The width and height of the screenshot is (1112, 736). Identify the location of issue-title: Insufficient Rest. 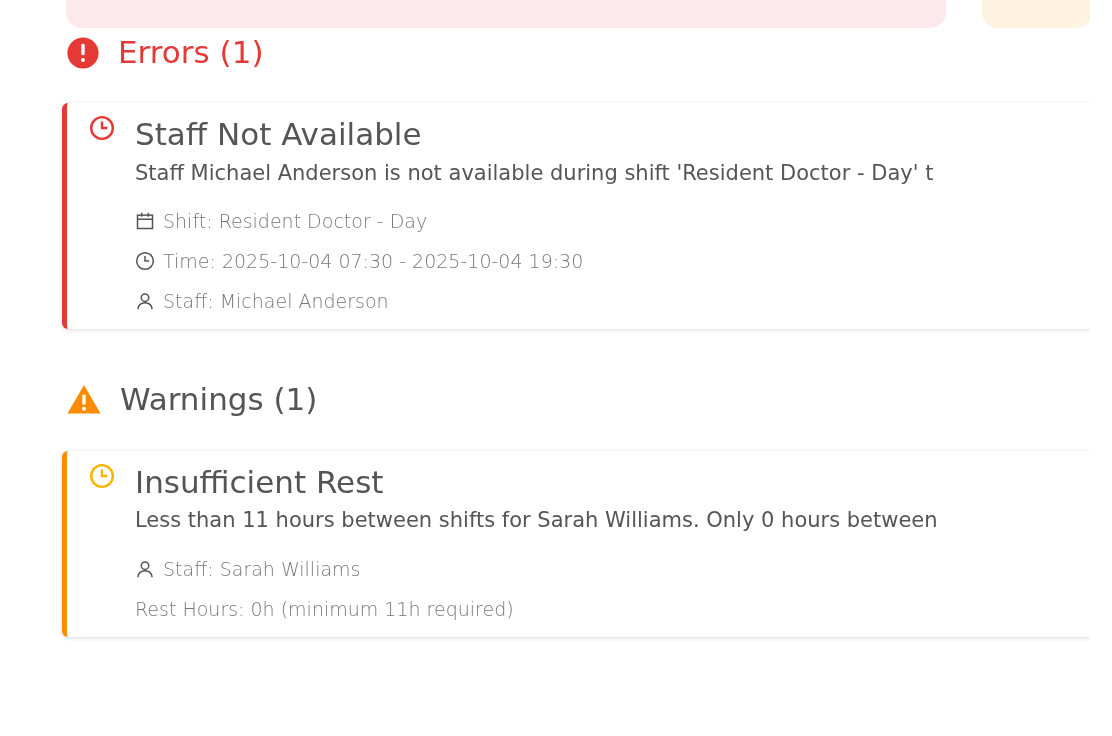
(260, 482).